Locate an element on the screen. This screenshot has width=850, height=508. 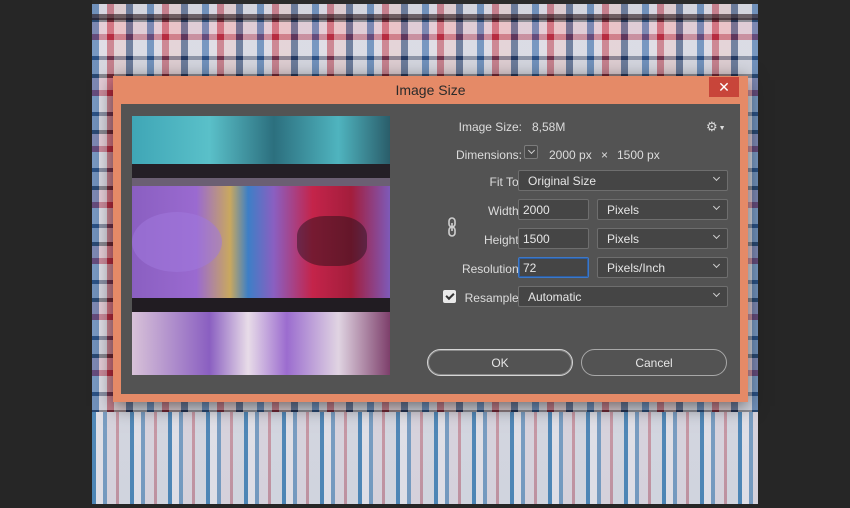
resolution-input: 72 is located at coordinates (553, 267).